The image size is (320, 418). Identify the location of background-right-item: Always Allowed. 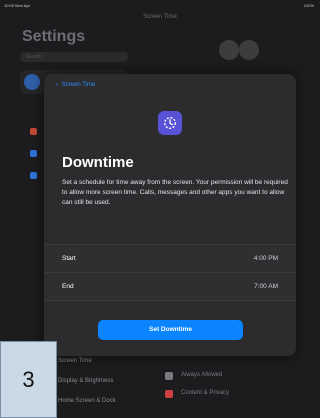
(210, 376).